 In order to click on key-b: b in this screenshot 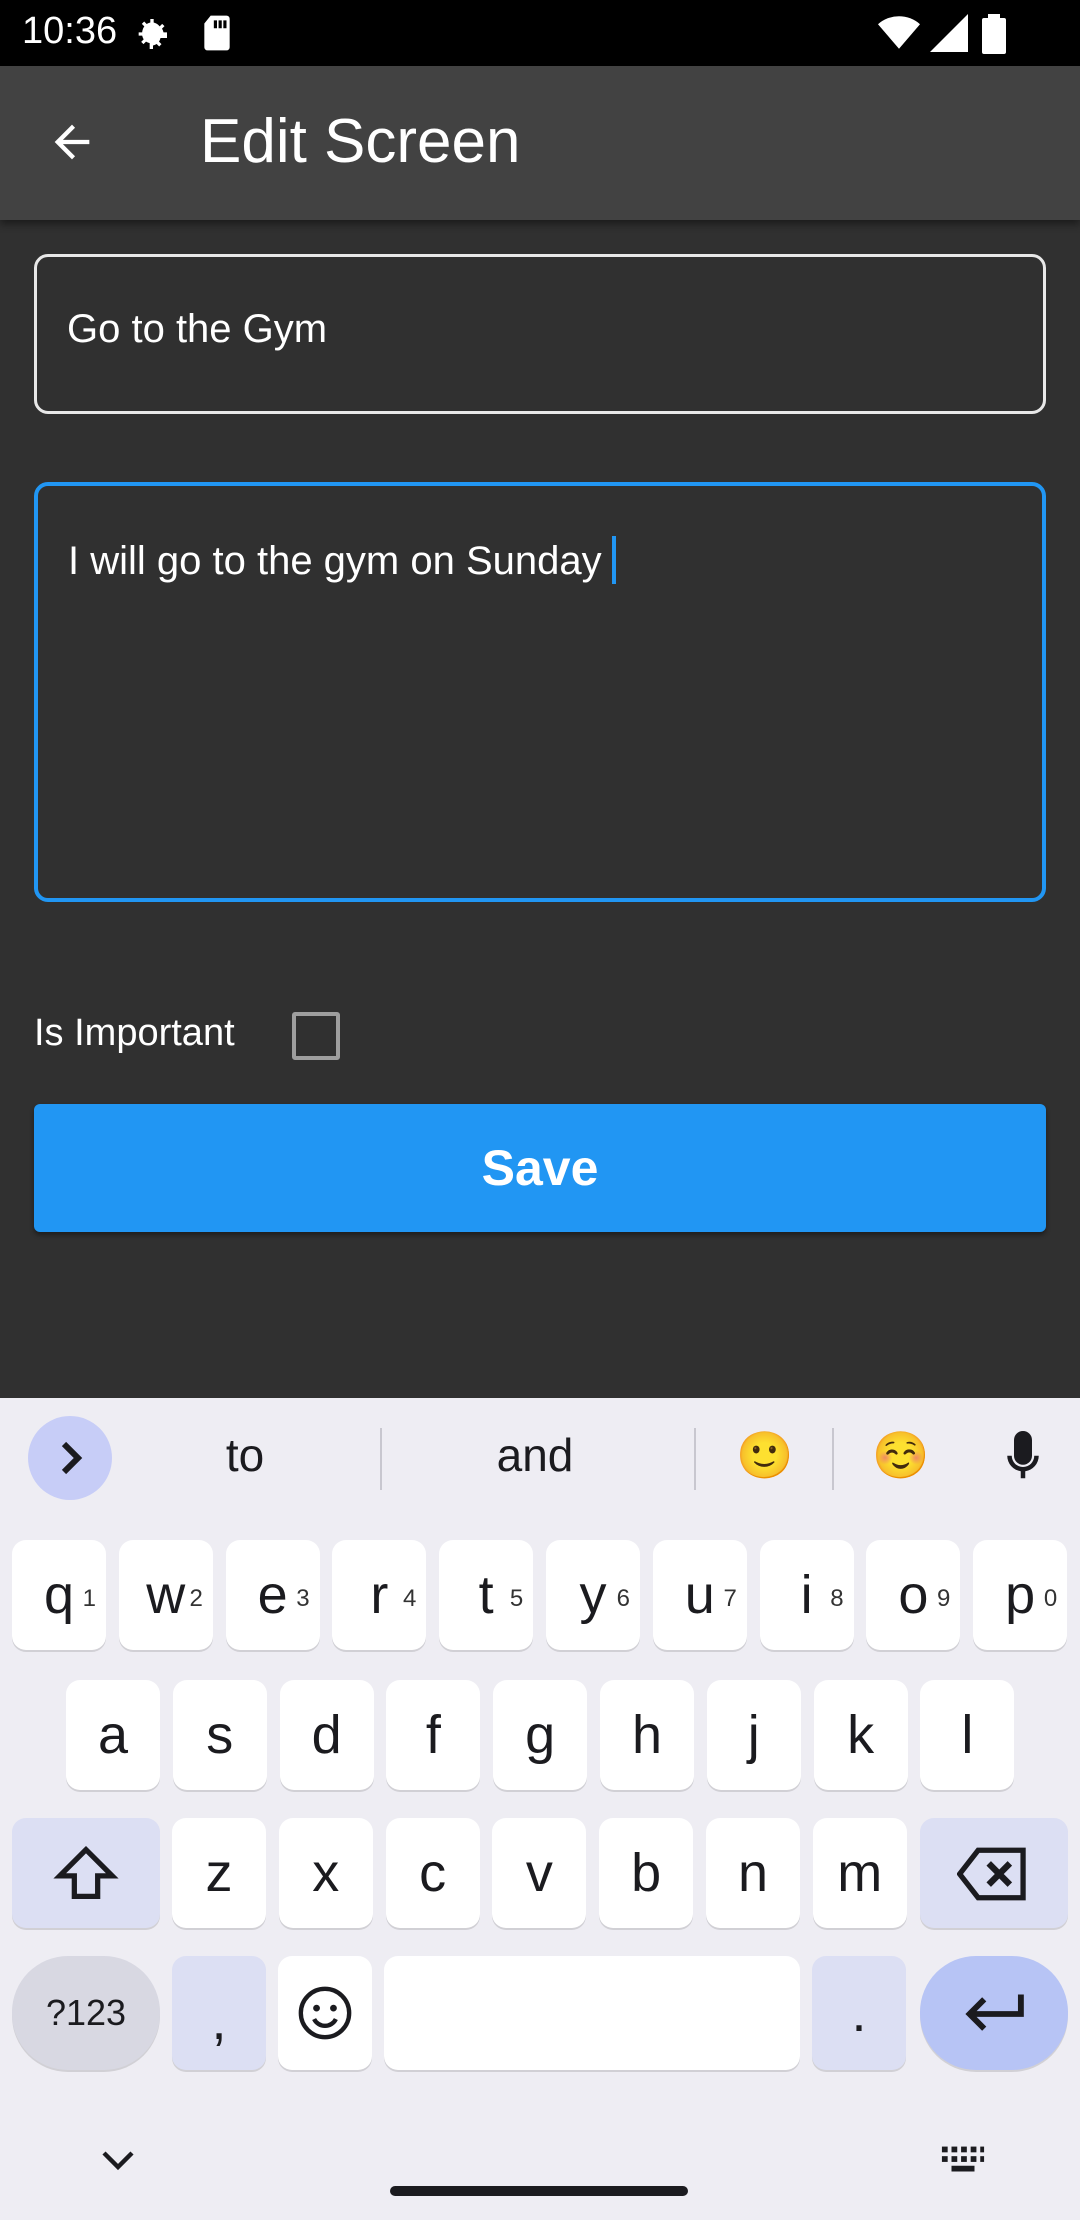, I will do `click(646, 1873)`.